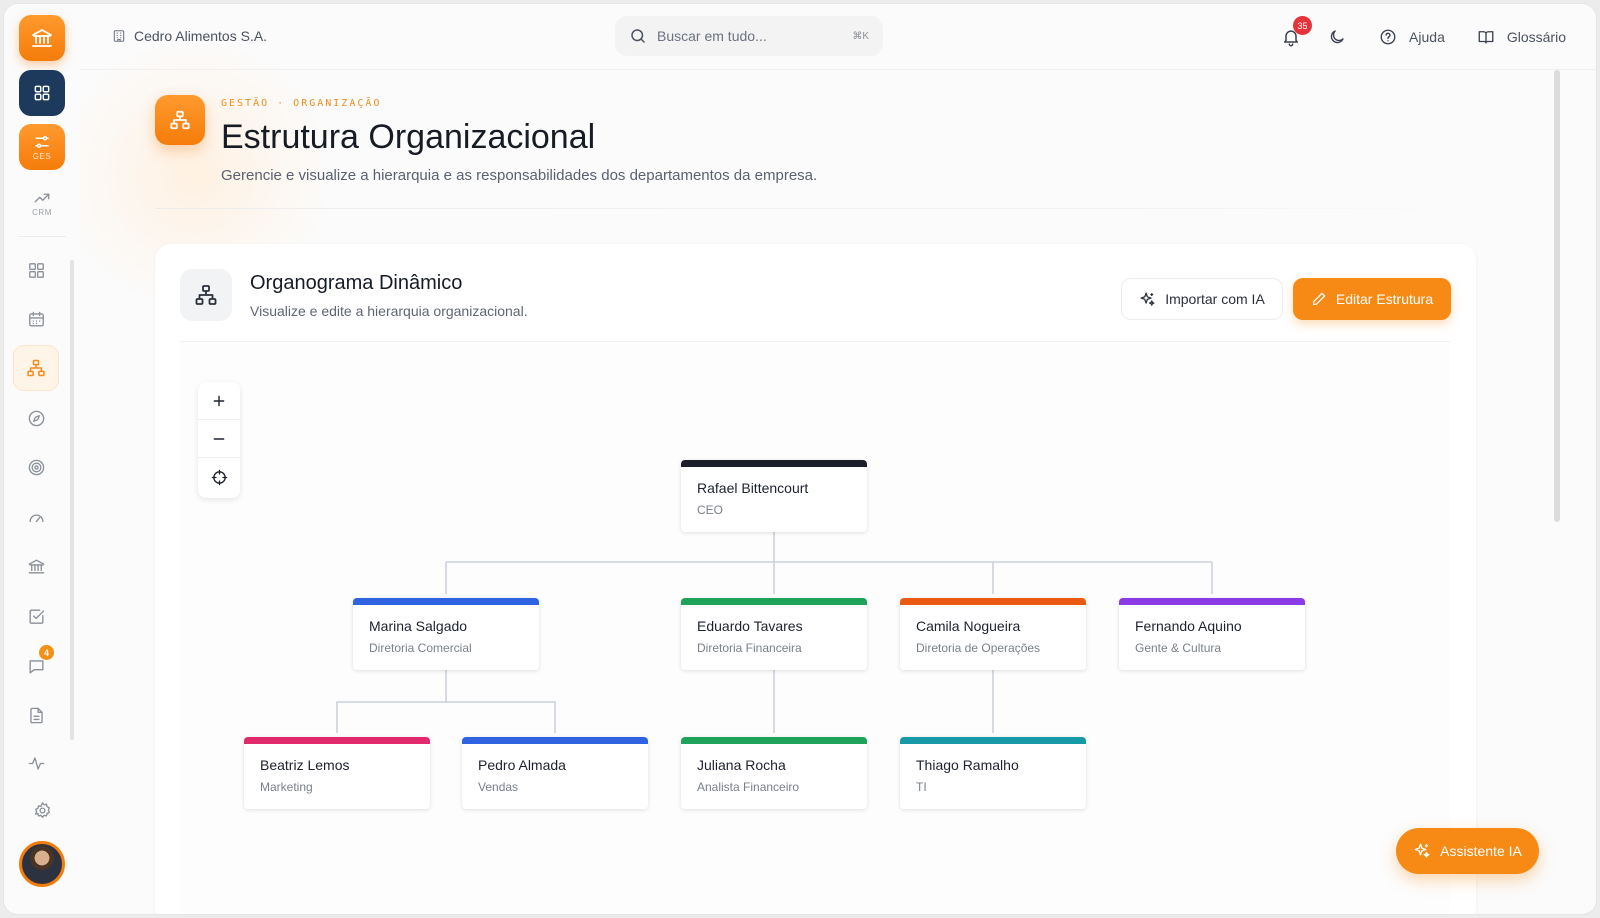 The height and width of the screenshot is (918, 1600). I want to click on header-divider, so click(815, 208).